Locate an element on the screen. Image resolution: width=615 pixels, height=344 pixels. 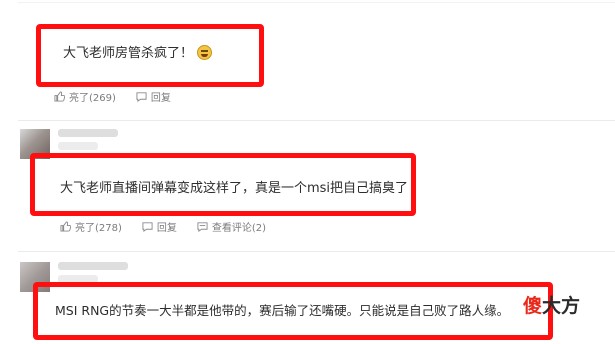
like-button: 亮了(269) is located at coordinates (85, 96).